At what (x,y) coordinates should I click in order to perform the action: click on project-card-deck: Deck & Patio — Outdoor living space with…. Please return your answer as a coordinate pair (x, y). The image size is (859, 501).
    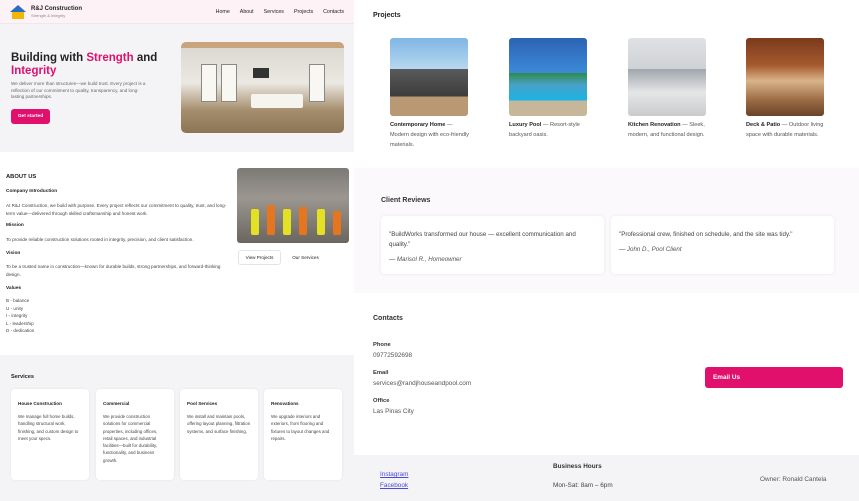
    Looking at the image, I should click on (786, 89).